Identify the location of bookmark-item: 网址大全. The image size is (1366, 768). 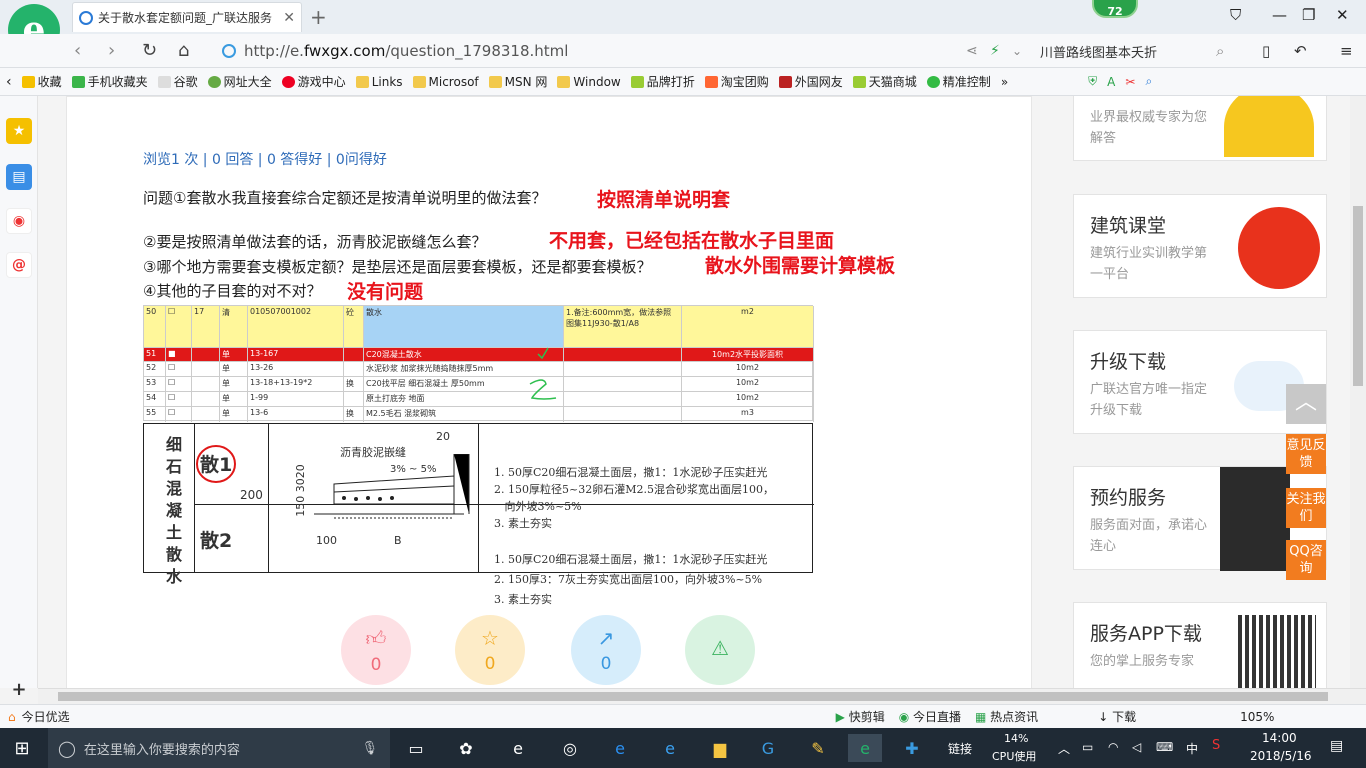
(239, 81).